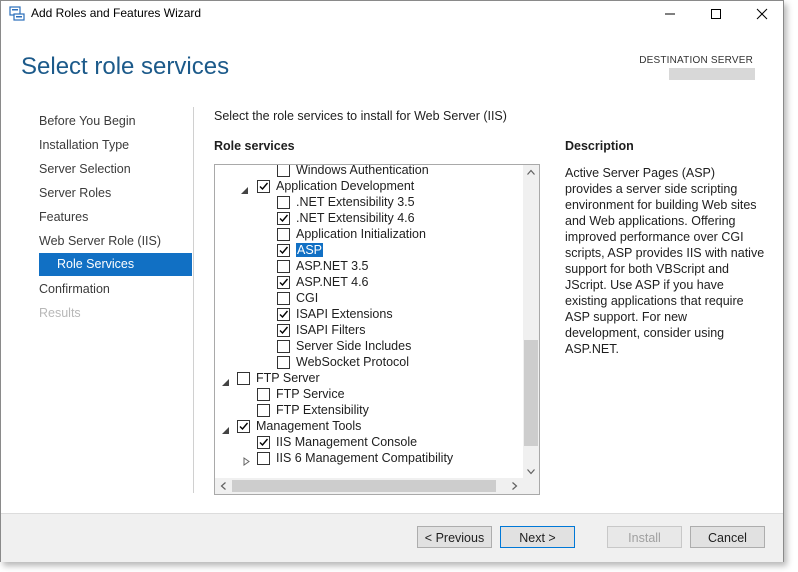 The width and height of the screenshot is (798, 572). Describe the element at coordinates (100, 241) in the screenshot. I see `nav-item-web-server-role: Web Server Role (IIS)` at that location.